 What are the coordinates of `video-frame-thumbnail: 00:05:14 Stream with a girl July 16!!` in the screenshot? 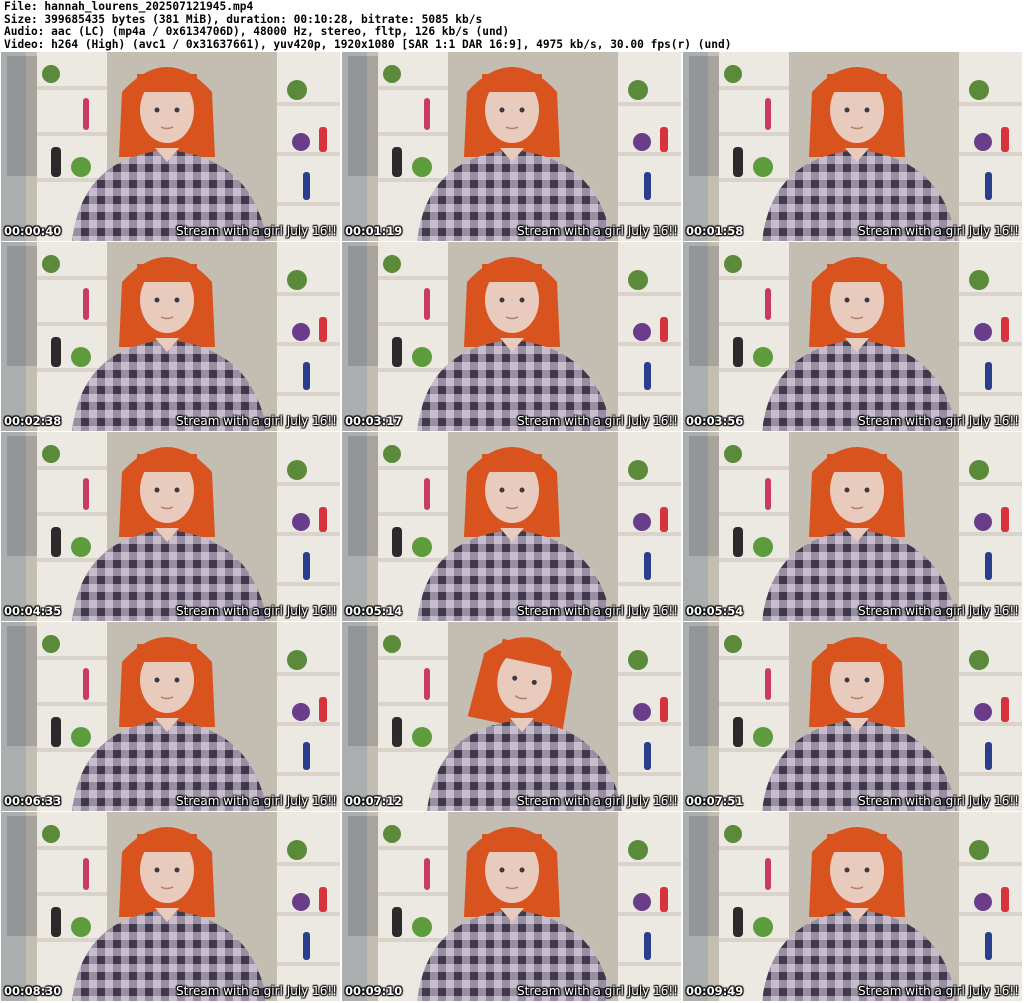 It's located at (511, 526).